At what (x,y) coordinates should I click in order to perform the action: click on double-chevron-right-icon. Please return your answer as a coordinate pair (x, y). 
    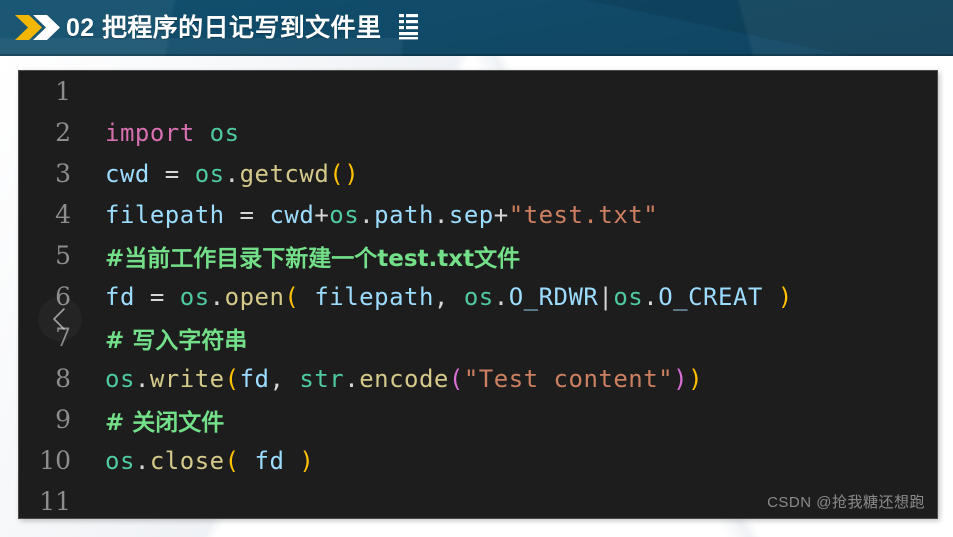
    Looking at the image, I should click on (38, 27).